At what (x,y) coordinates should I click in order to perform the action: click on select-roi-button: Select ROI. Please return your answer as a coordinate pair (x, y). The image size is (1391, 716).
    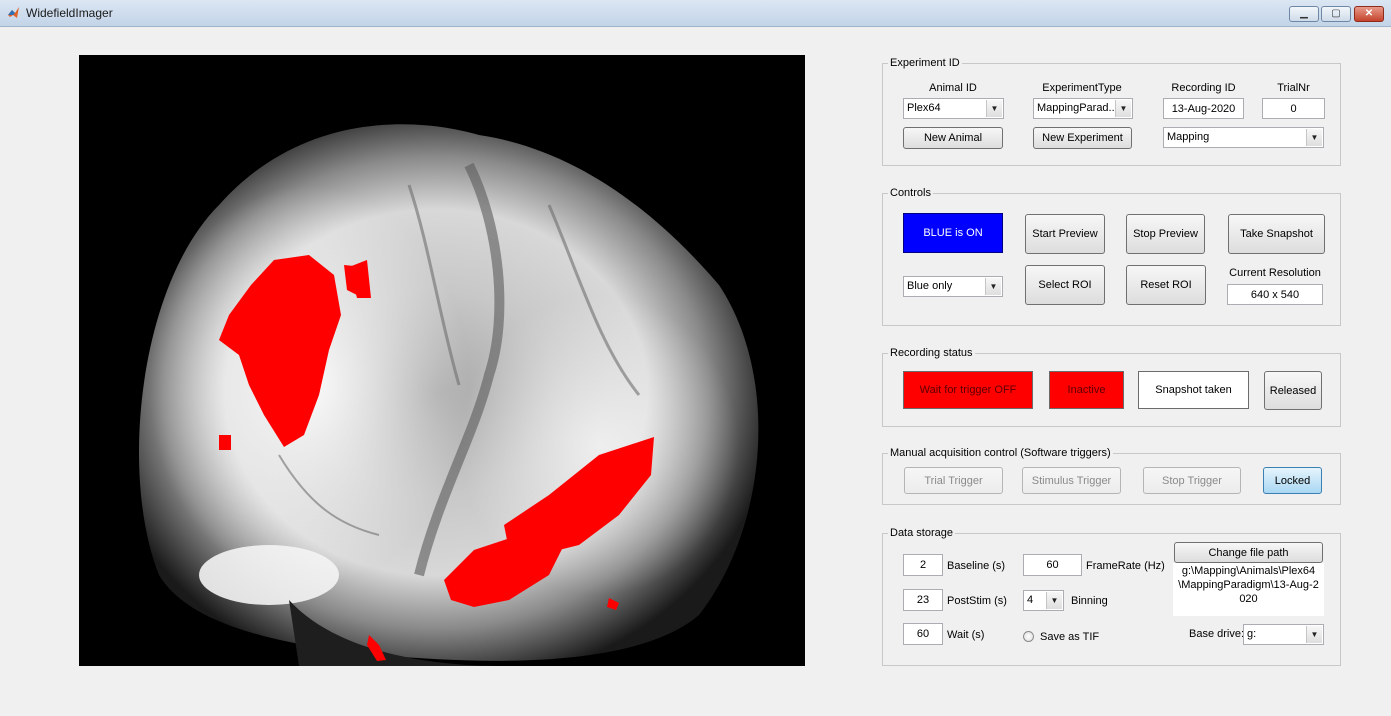
    Looking at the image, I should click on (1065, 285).